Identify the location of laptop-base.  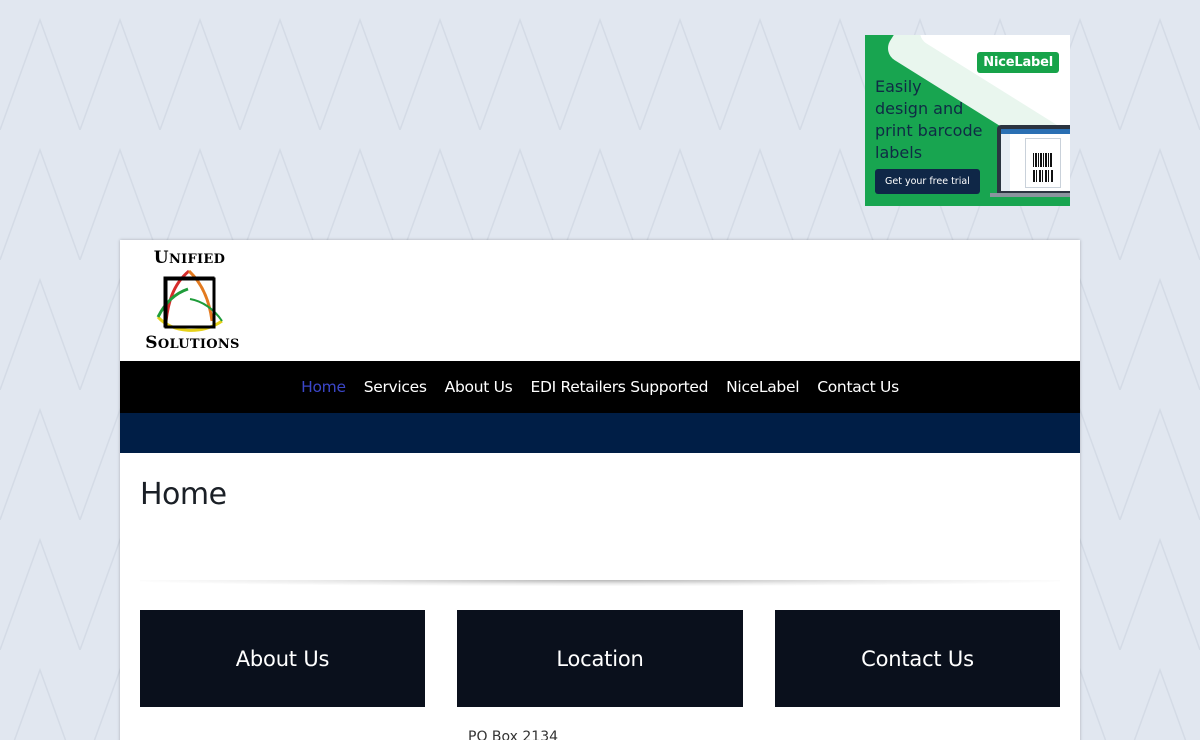
(1030, 195).